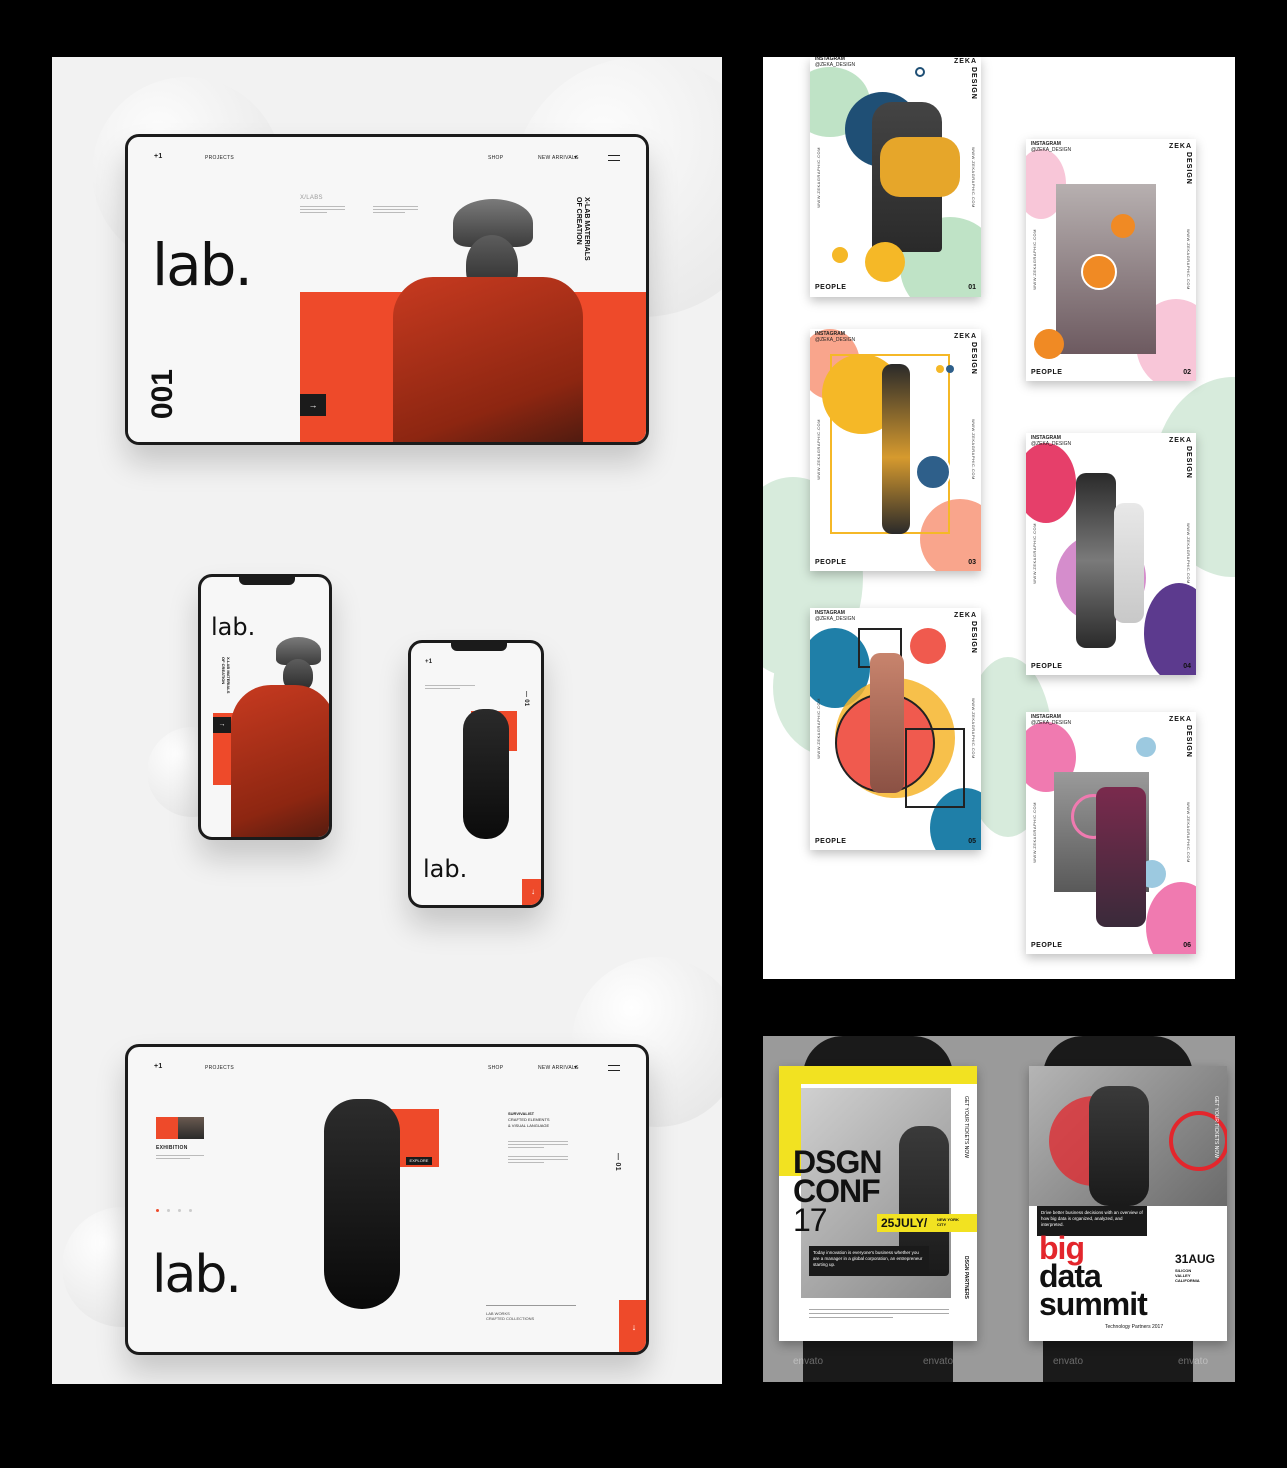 This screenshot has height=1468, width=1287. I want to click on summit-date: 31AUG, so click(1195, 1259).